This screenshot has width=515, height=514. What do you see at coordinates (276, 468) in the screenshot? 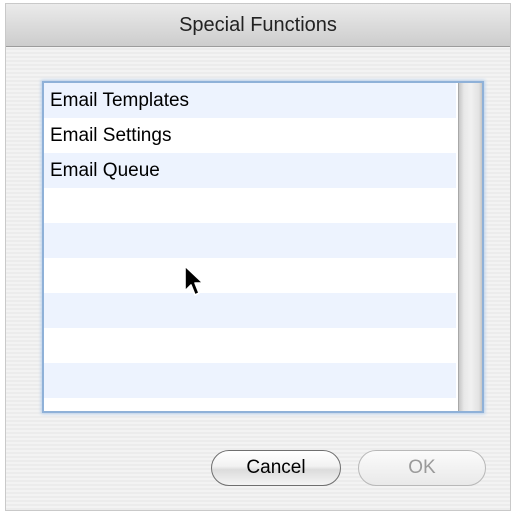
I see `cancel-button: Cancel` at bounding box center [276, 468].